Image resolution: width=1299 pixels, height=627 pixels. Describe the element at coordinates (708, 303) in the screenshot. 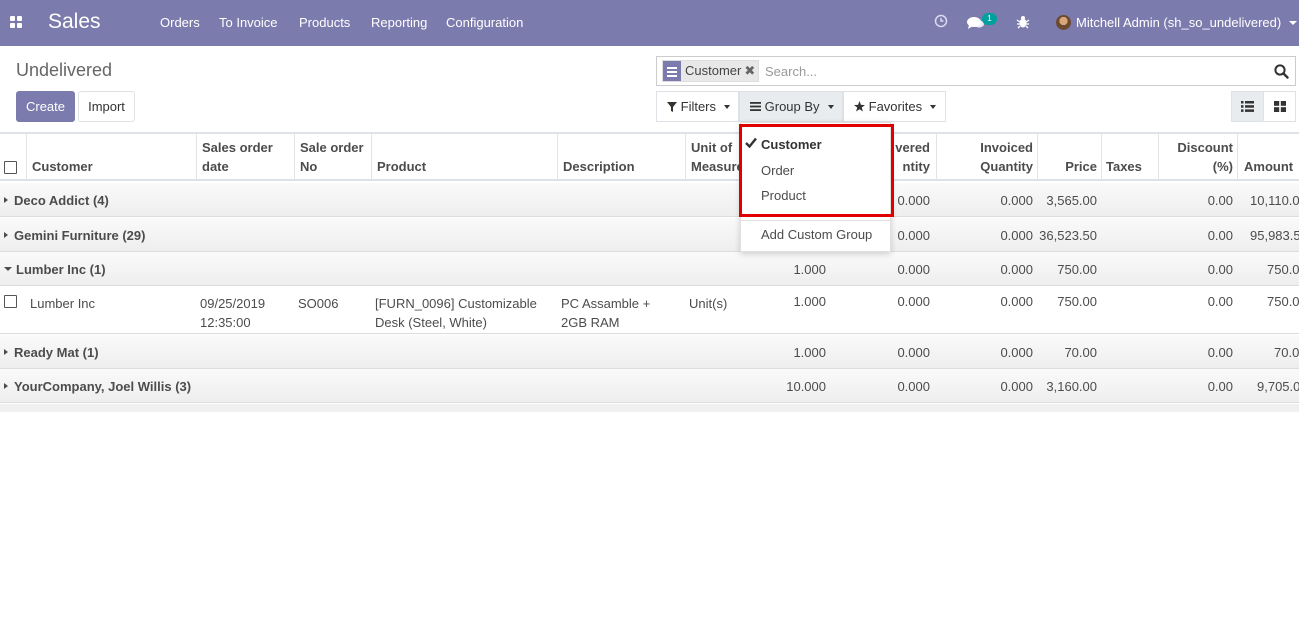

I see `cell-unit-of-measure: Unit(s)` at that location.